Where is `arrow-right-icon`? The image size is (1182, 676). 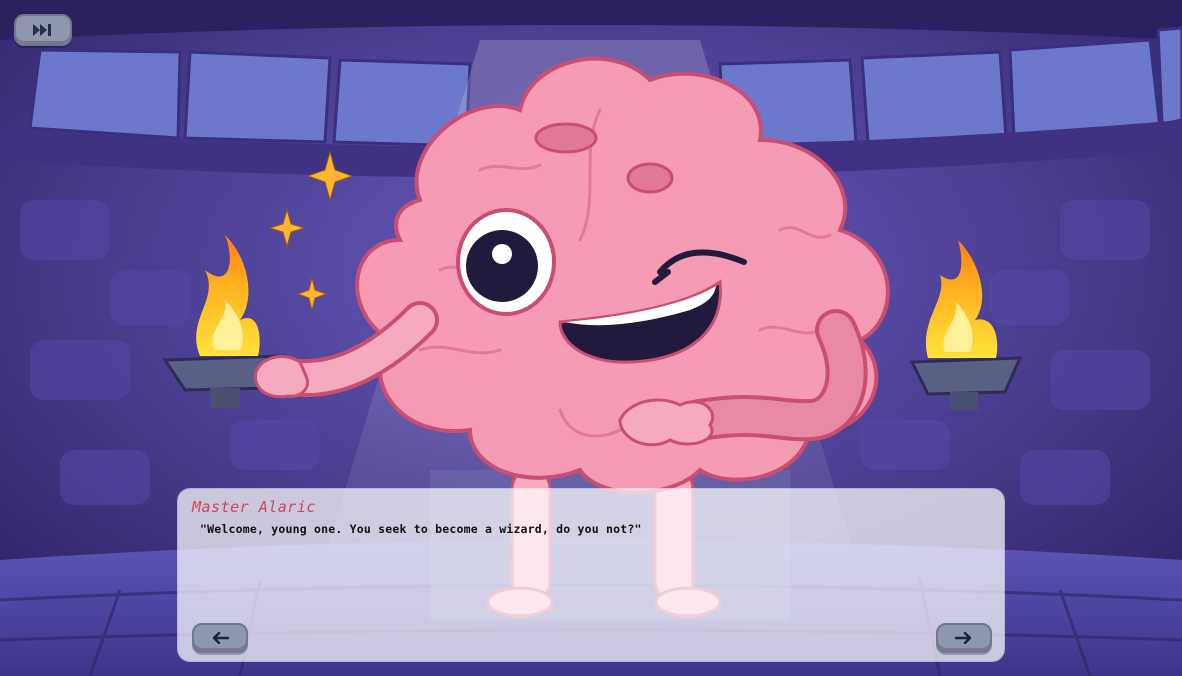 arrow-right-icon is located at coordinates (964, 638).